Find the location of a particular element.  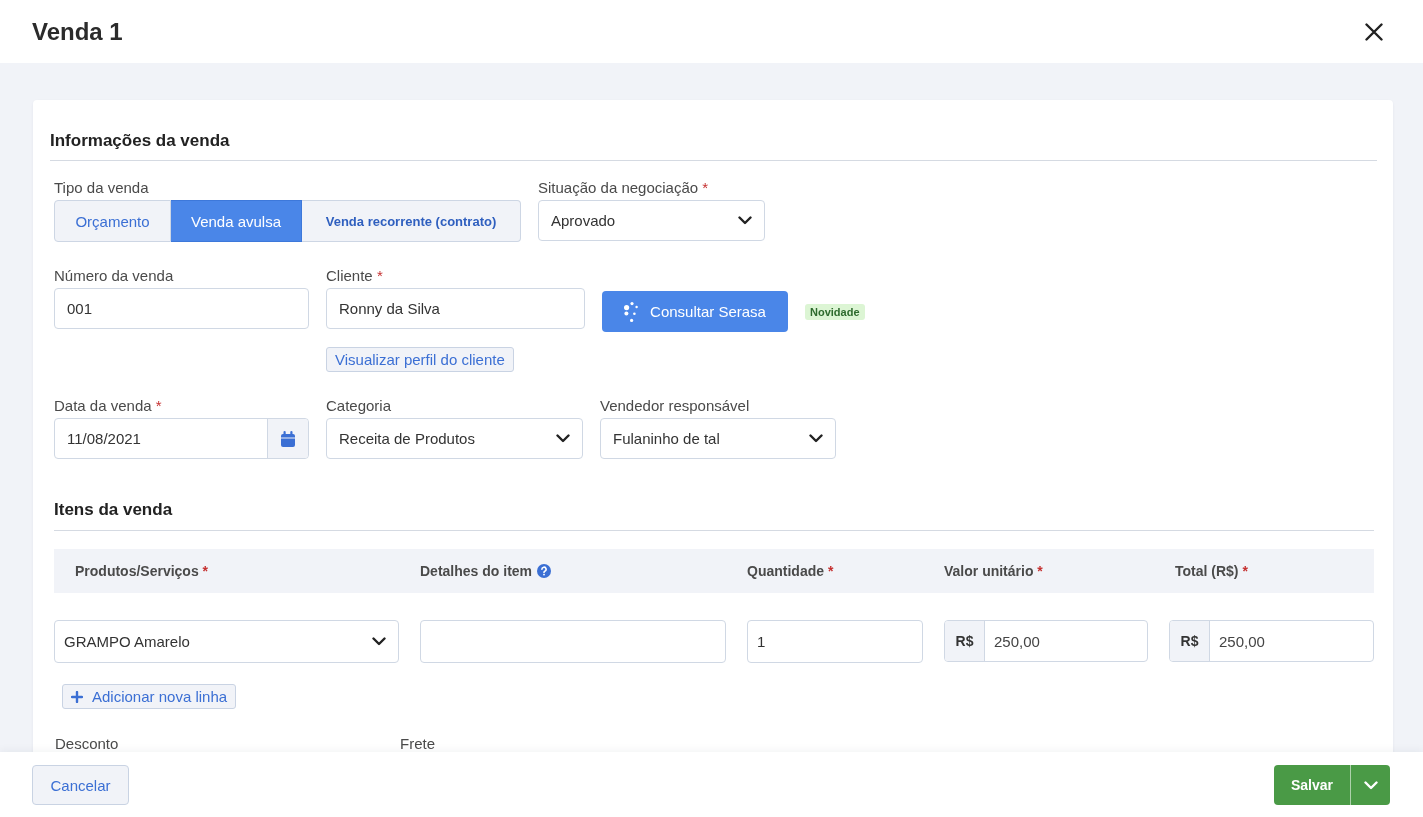

column-header: Produtos/Serviços * is located at coordinates (142, 571).